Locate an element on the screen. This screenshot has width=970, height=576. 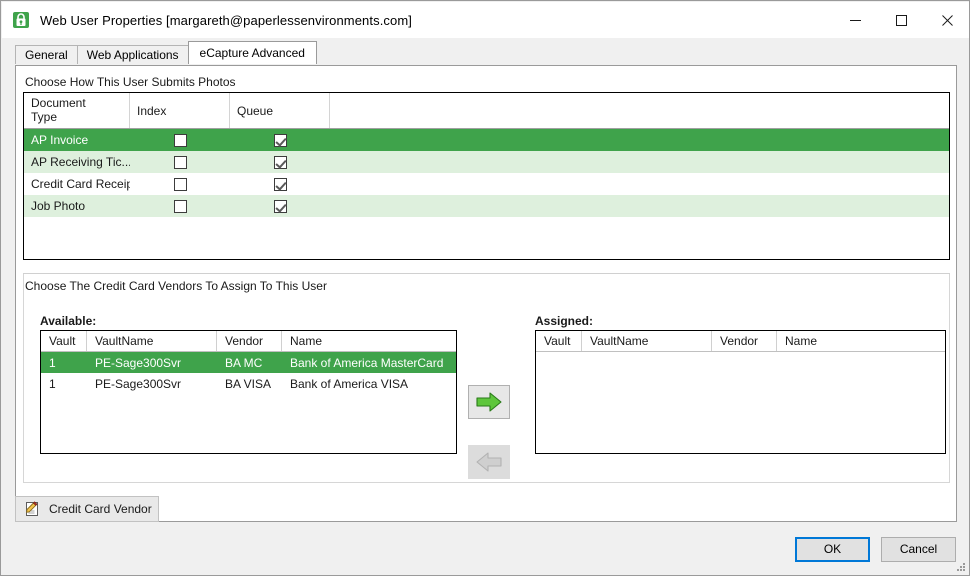
close-icon is located at coordinates (947, 20).